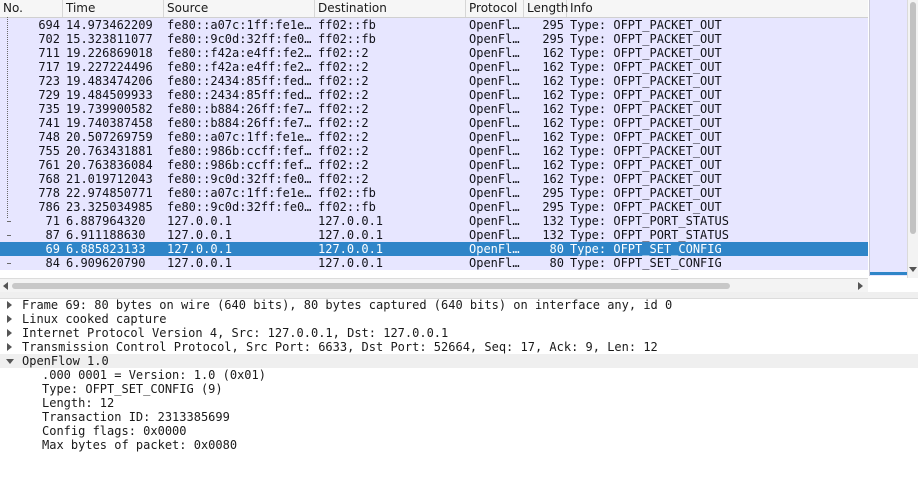  I want to click on packet-cell-time: 19.740387458, so click(109, 123).